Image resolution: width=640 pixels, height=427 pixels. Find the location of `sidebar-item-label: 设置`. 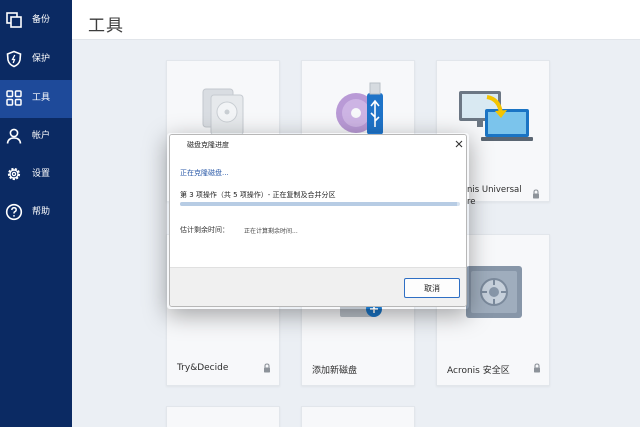

sidebar-item-label: 设置 is located at coordinates (41, 174).